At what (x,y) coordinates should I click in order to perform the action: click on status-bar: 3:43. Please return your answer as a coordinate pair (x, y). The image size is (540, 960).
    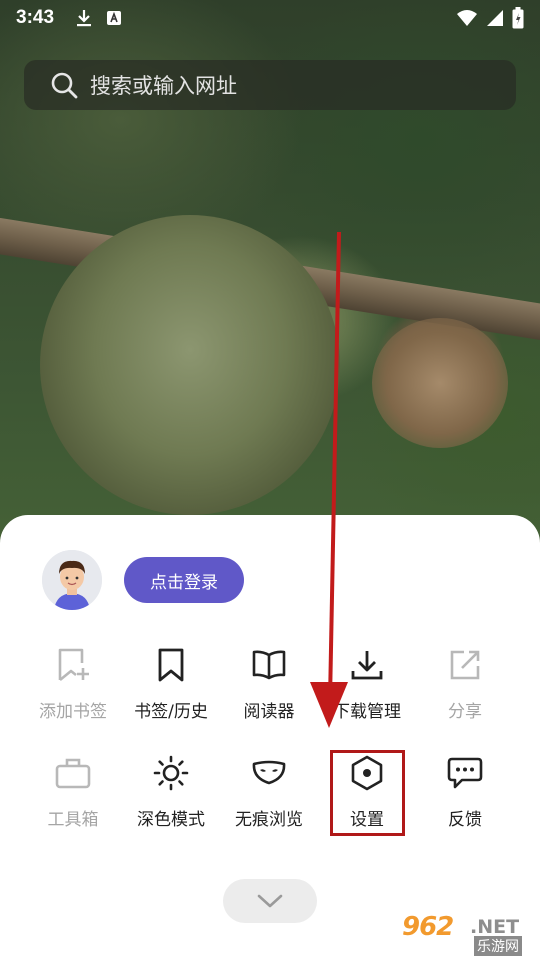
    Looking at the image, I should click on (270, 18).